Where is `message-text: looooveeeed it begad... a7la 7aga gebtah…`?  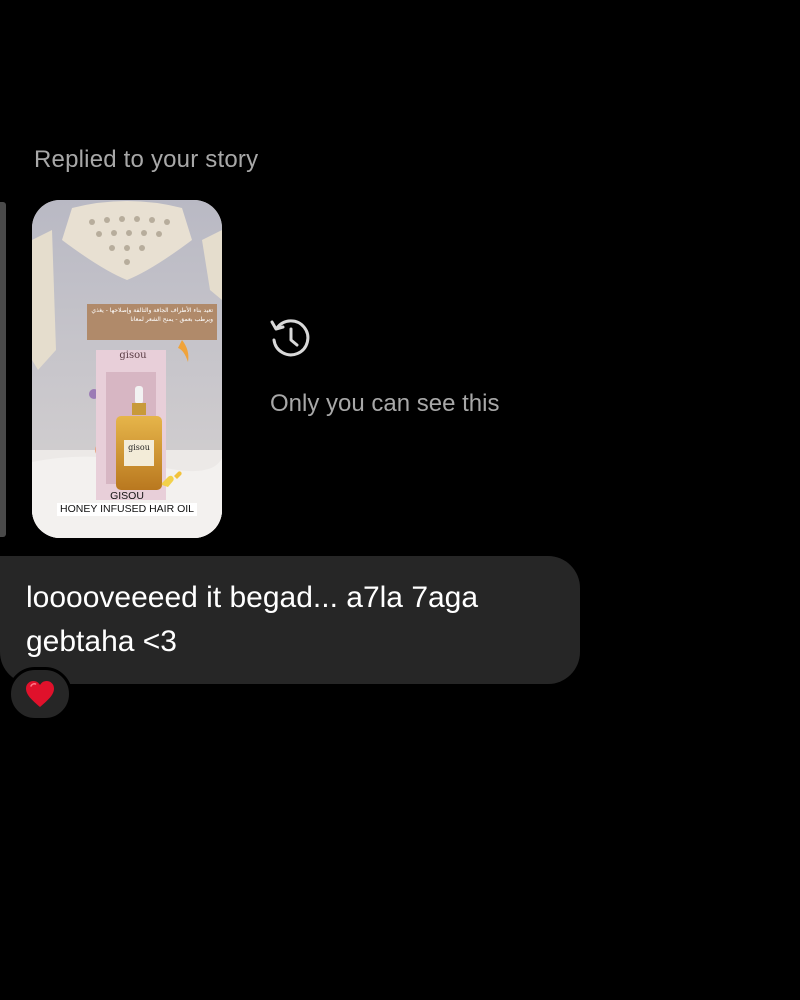
message-text: looooveeeed it begad... a7la 7aga gebtah… is located at coordinates (252, 619).